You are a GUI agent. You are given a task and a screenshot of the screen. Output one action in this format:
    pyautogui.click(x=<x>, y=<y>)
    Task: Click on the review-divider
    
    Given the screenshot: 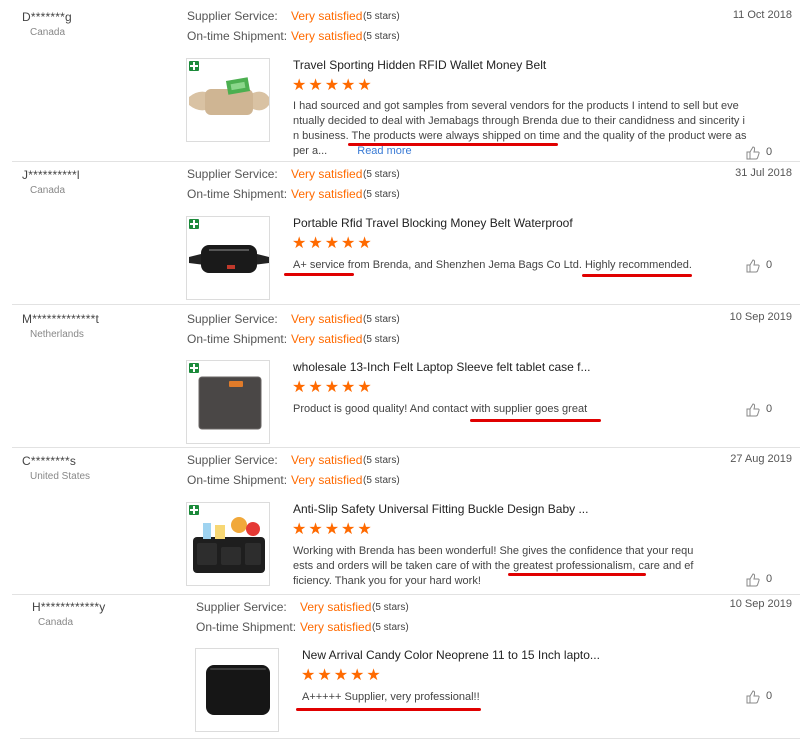 What is the action you would take?
    pyautogui.click(x=410, y=738)
    